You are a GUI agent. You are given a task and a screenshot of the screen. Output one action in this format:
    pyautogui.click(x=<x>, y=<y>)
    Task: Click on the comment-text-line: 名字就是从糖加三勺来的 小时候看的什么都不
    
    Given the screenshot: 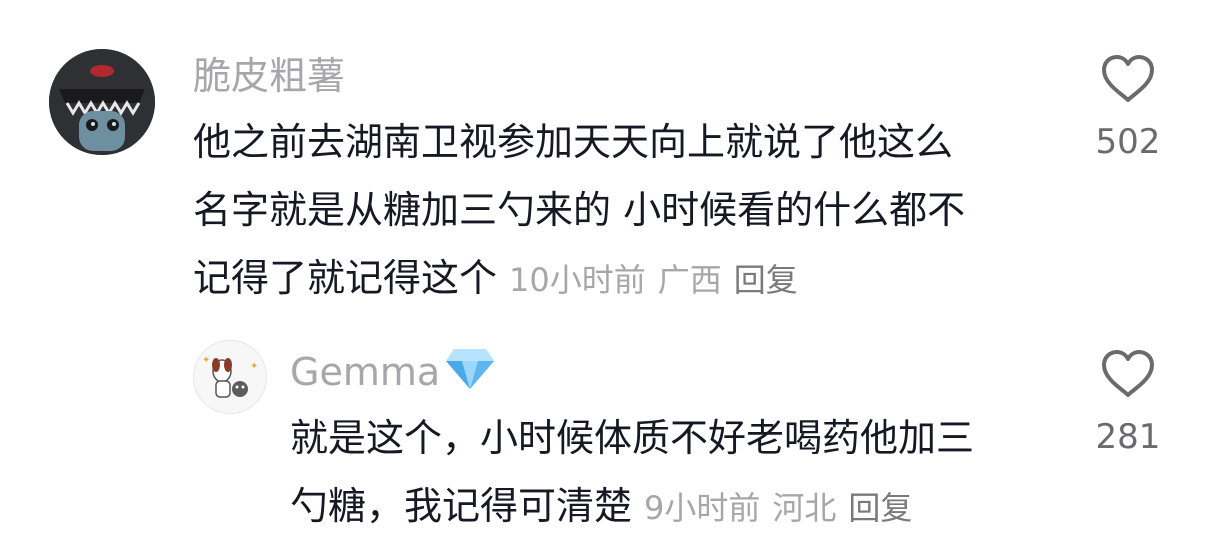 What is the action you would take?
    pyautogui.click(x=579, y=210)
    